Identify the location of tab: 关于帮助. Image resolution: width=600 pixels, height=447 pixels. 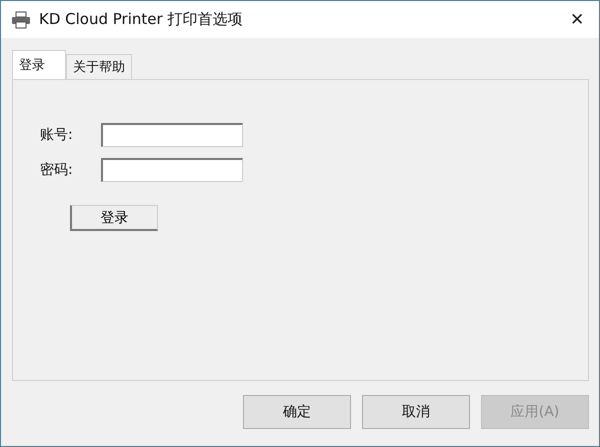
(99, 66).